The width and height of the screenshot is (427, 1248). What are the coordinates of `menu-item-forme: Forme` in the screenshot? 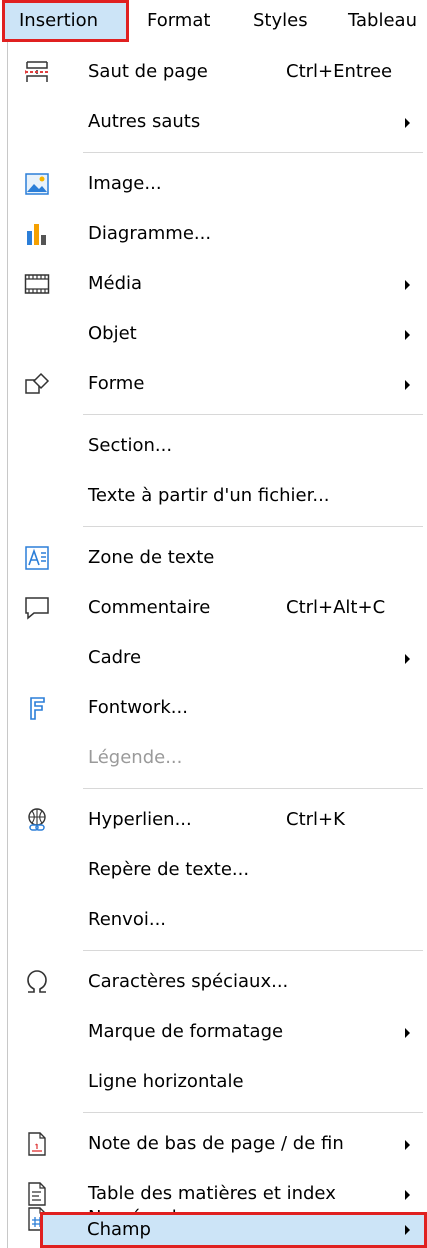 It's located at (217, 384).